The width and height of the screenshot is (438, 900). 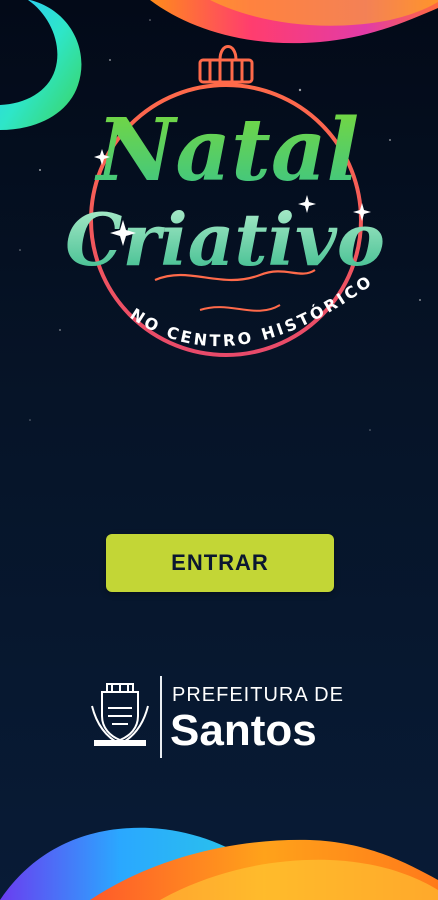 What do you see at coordinates (226, 150) in the screenshot?
I see `logo-title-natal: Natal` at bounding box center [226, 150].